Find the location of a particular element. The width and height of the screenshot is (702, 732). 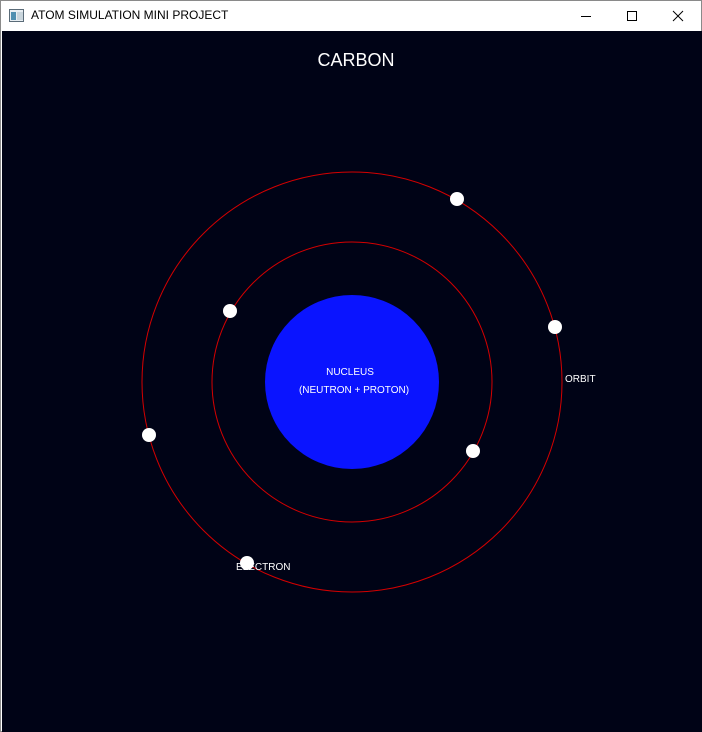

close-button is located at coordinates (678, 16).